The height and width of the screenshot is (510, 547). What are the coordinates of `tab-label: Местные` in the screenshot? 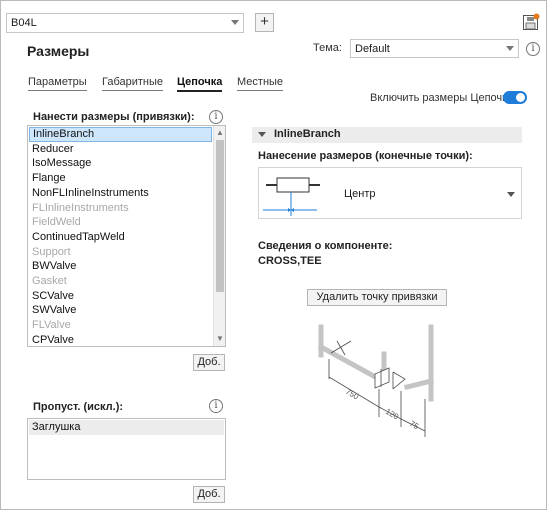 It's located at (260, 82).